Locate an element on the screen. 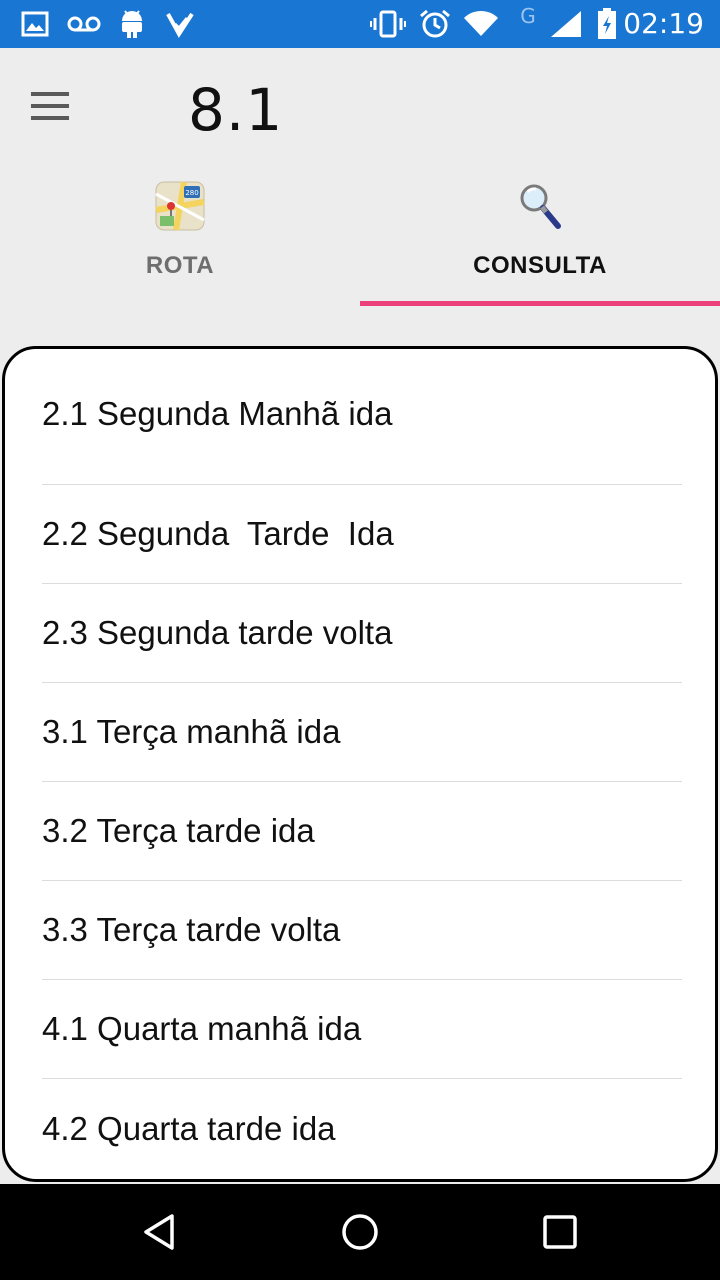 Image resolution: width=720 pixels, height=1280 pixels. list-item-label: 4.1 Quarta manhã ida is located at coordinates (202, 1028).